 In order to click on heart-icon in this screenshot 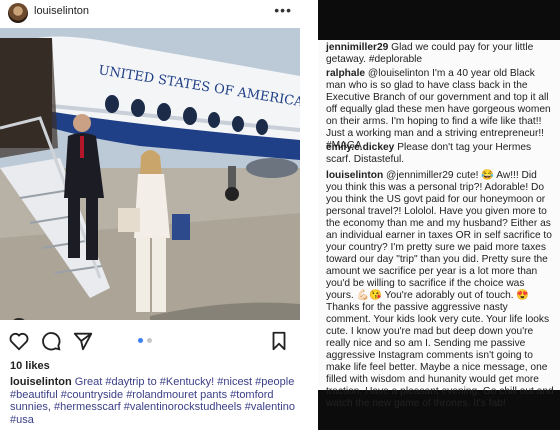, I will do `click(19, 341)`.